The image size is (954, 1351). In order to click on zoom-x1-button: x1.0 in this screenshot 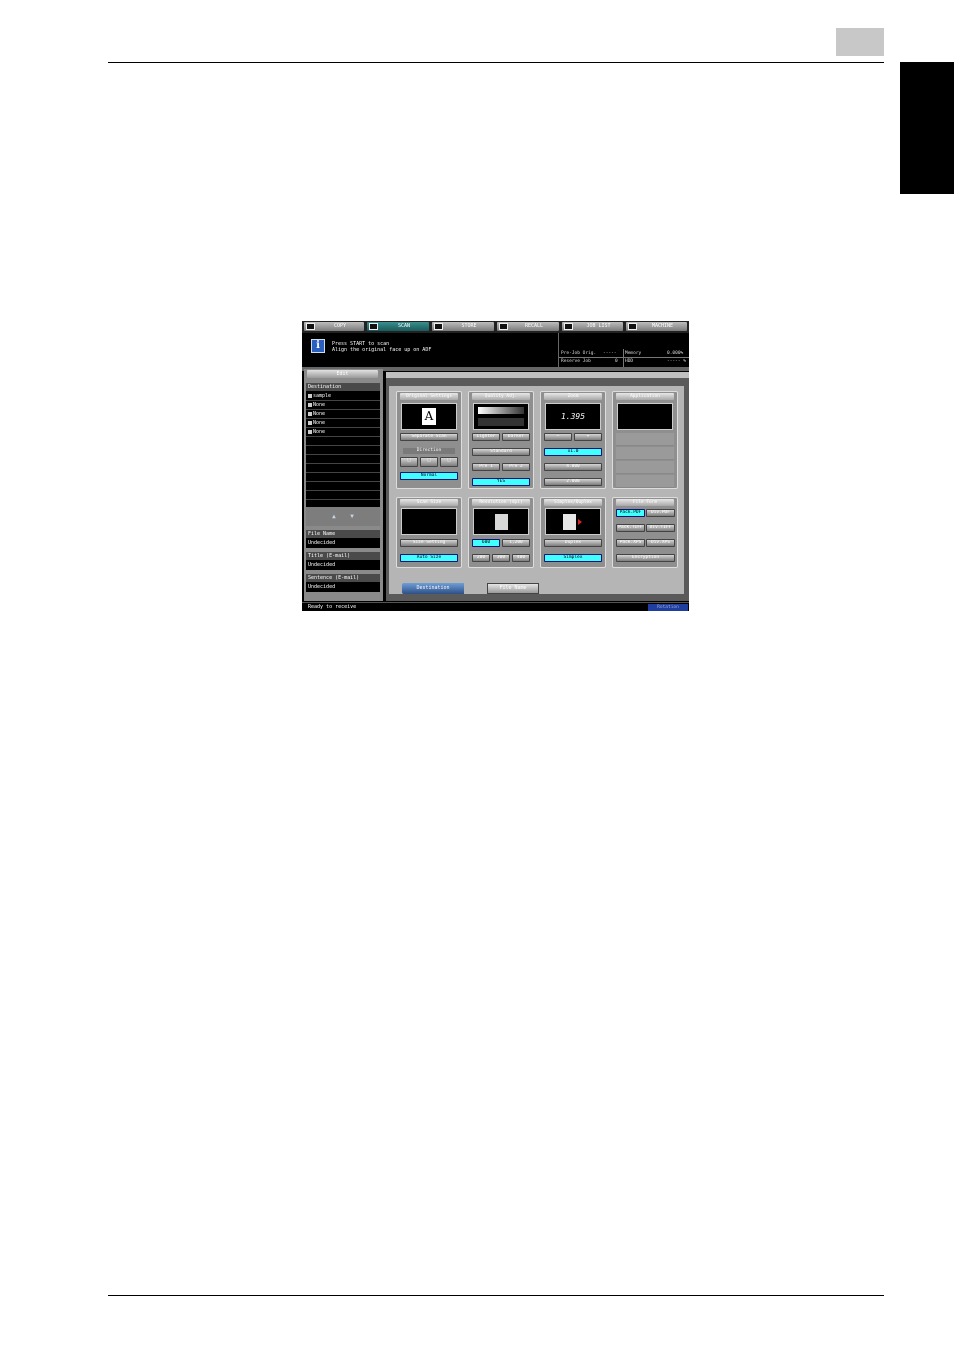, I will do `click(573, 452)`.